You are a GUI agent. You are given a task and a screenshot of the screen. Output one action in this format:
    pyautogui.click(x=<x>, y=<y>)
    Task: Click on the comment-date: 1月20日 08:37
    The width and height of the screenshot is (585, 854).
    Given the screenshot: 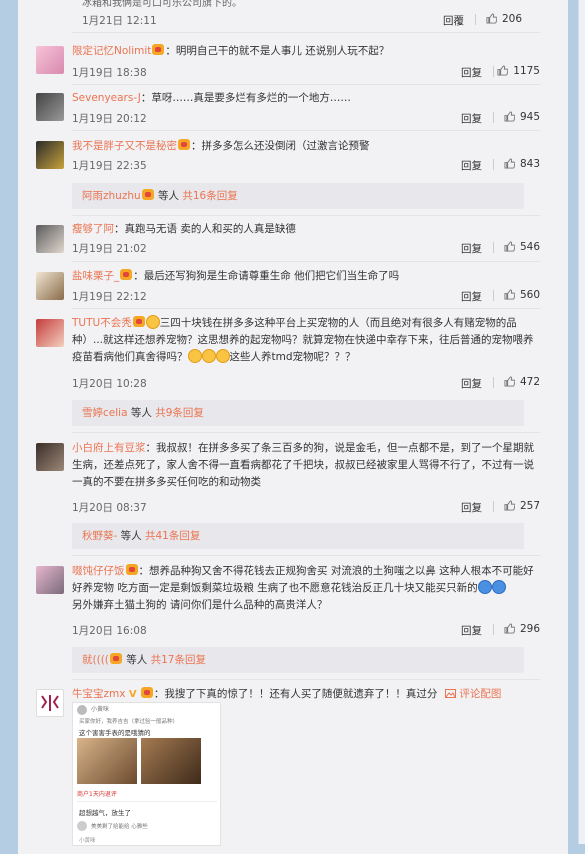 What is the action you would take?
    pyautogui.click(x=109, y=508)
    